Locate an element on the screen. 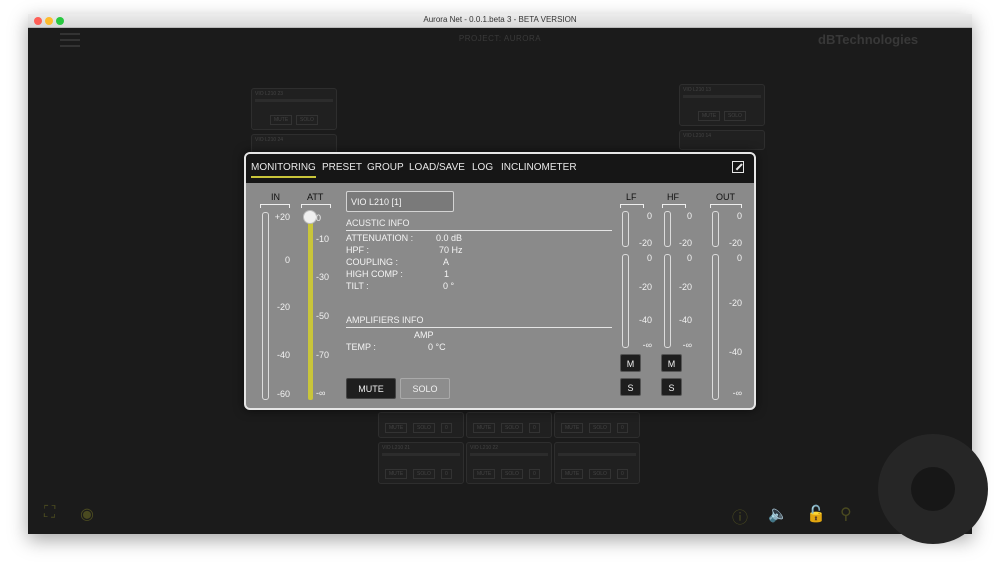  mute-button: MUTE is located at coordinates (371, 388).